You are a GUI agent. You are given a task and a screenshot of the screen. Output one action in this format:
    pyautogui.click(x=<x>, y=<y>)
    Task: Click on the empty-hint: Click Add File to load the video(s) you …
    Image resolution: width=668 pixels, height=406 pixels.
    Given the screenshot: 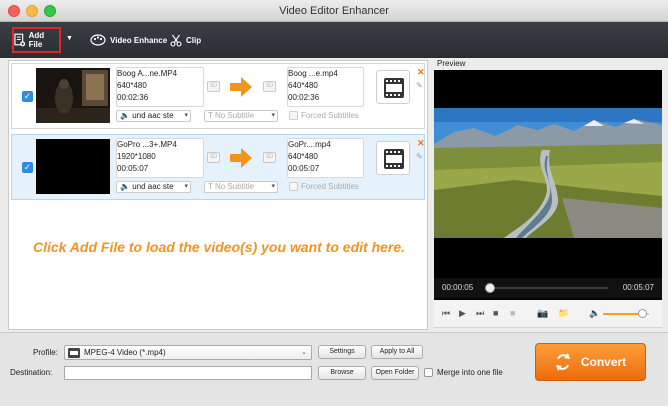 What is the action you would take?
    pyautogui.click(x=219, y=247)
    